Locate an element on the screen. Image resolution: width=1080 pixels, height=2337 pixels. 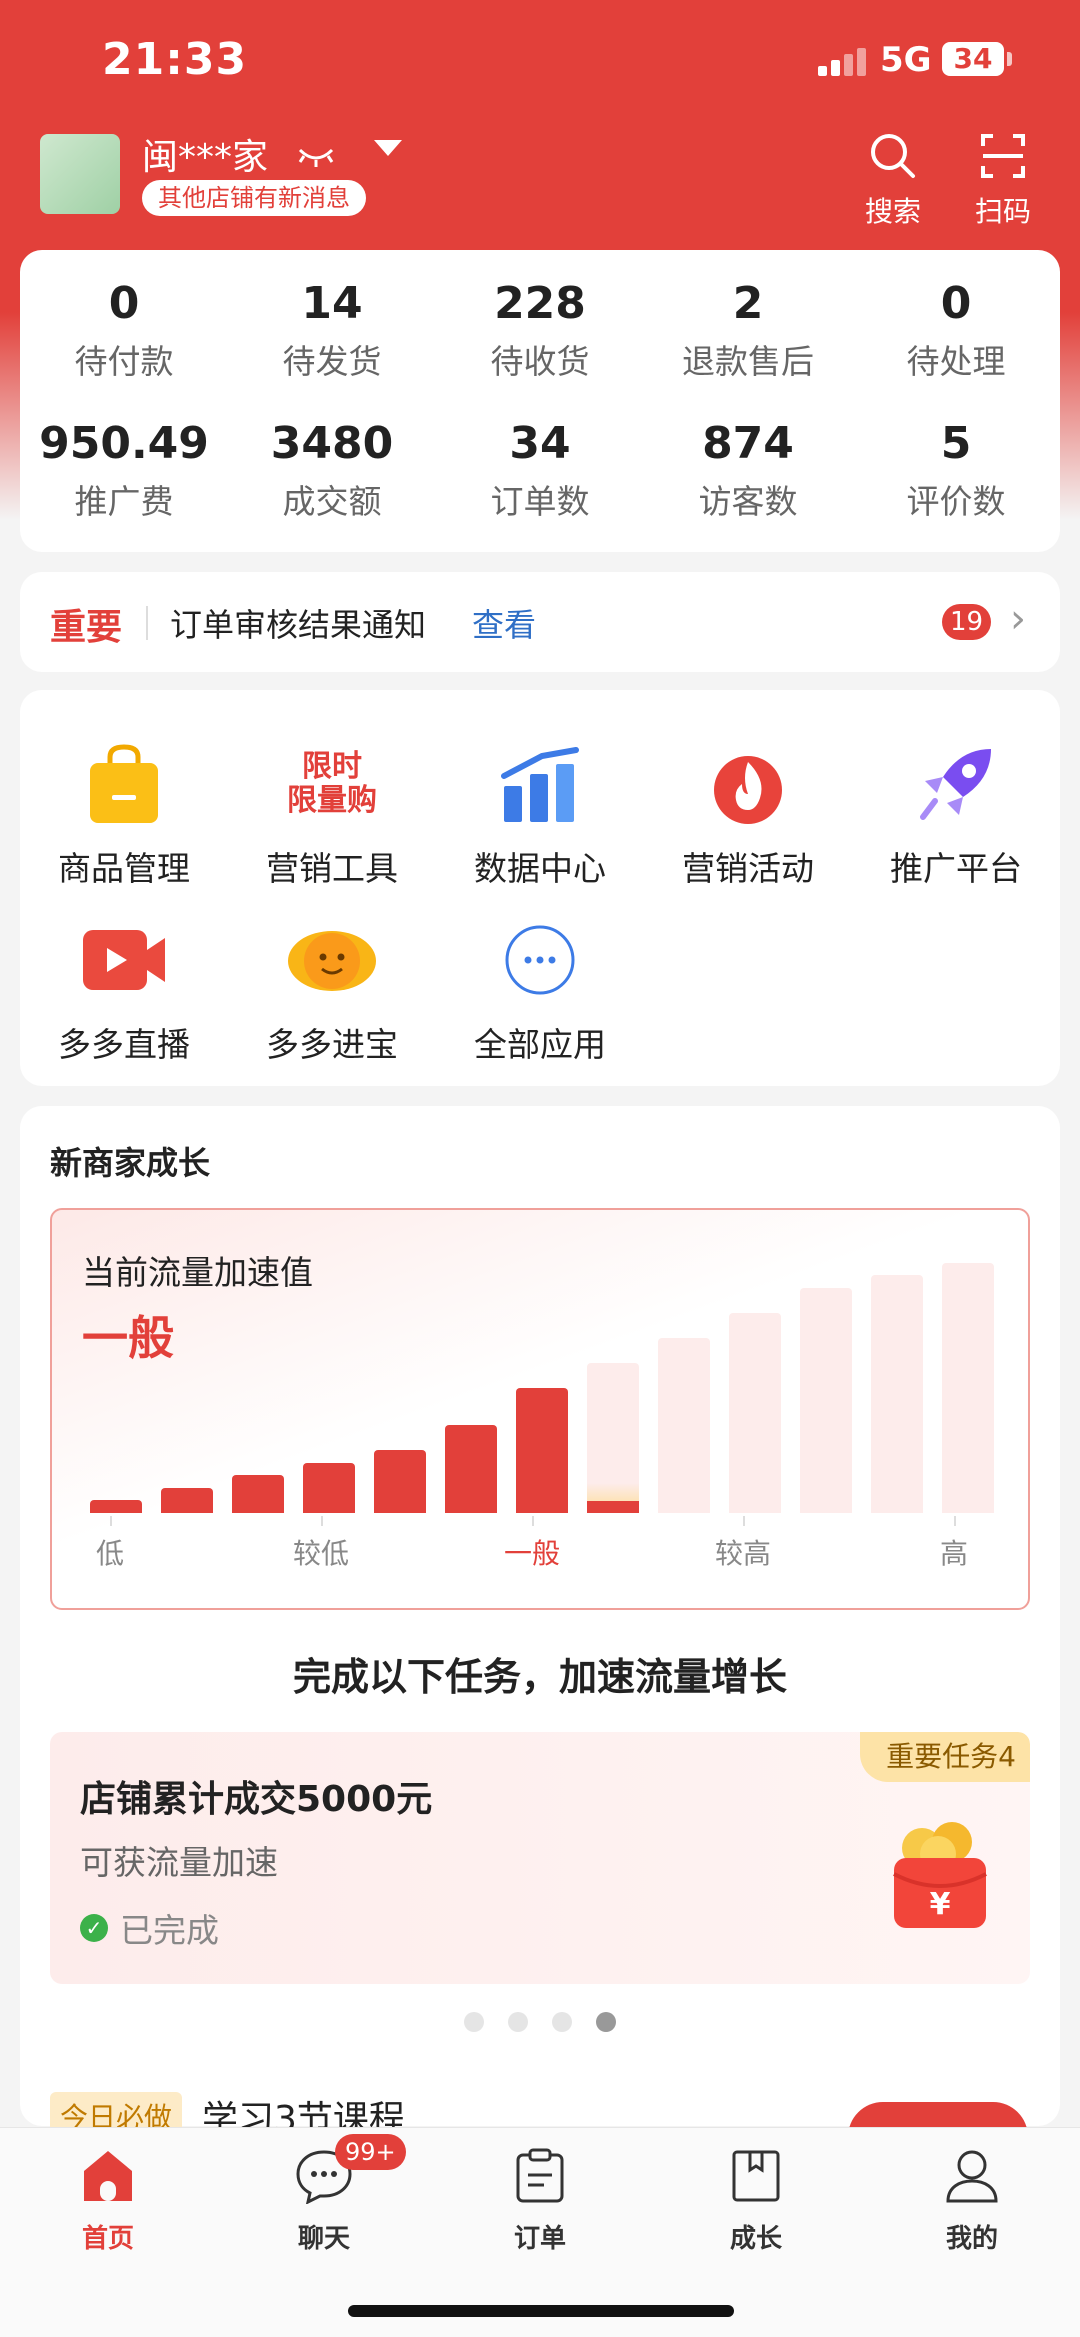
axis-level-label: 高 is located at coordinates (953, 1553).